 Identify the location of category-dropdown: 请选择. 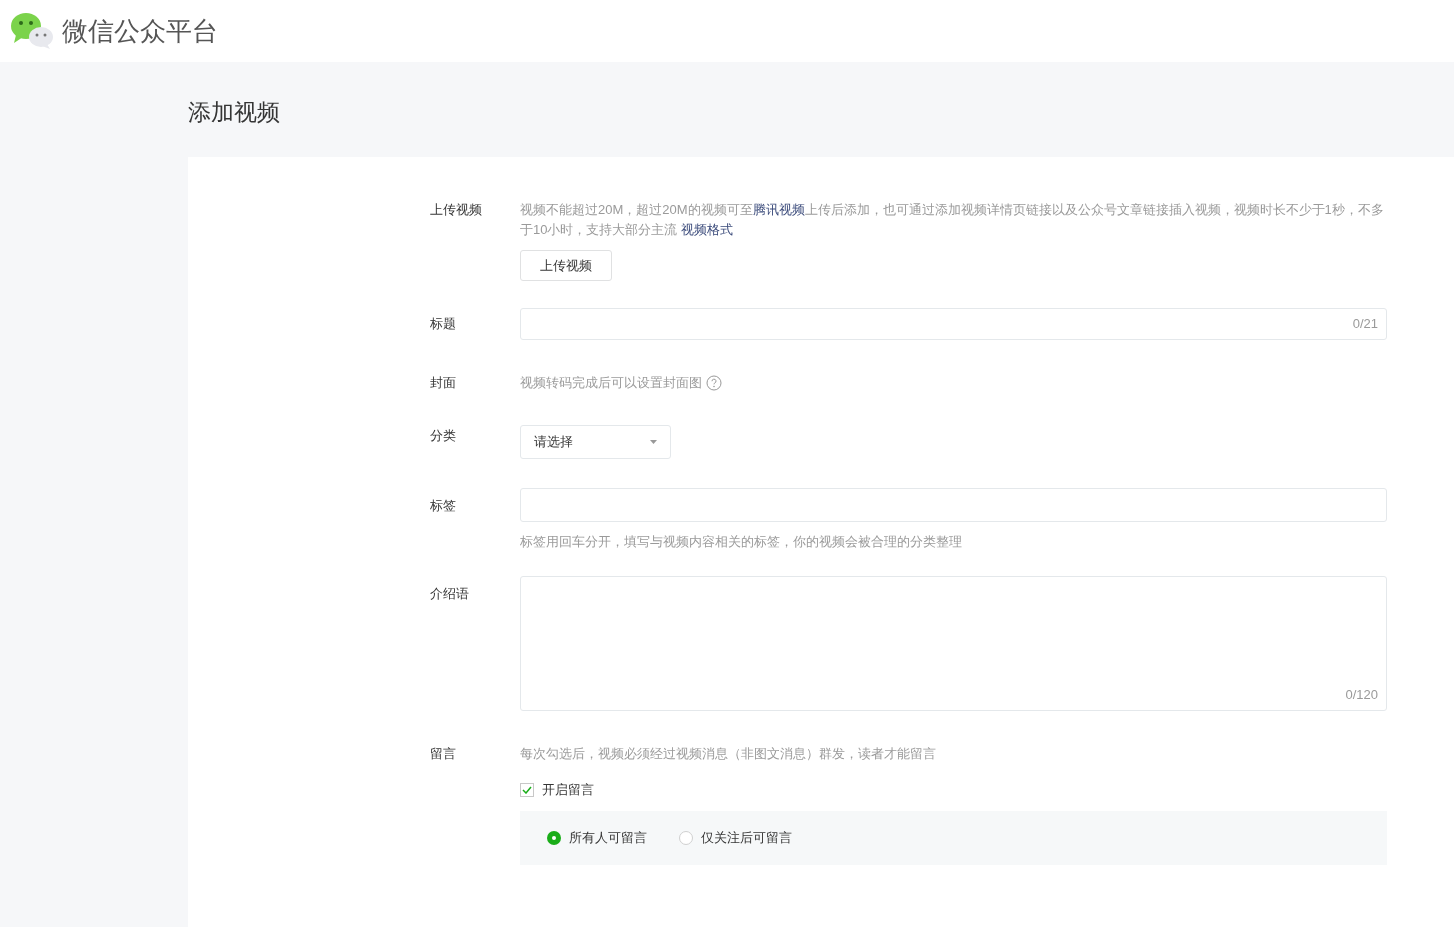
(595, 442).